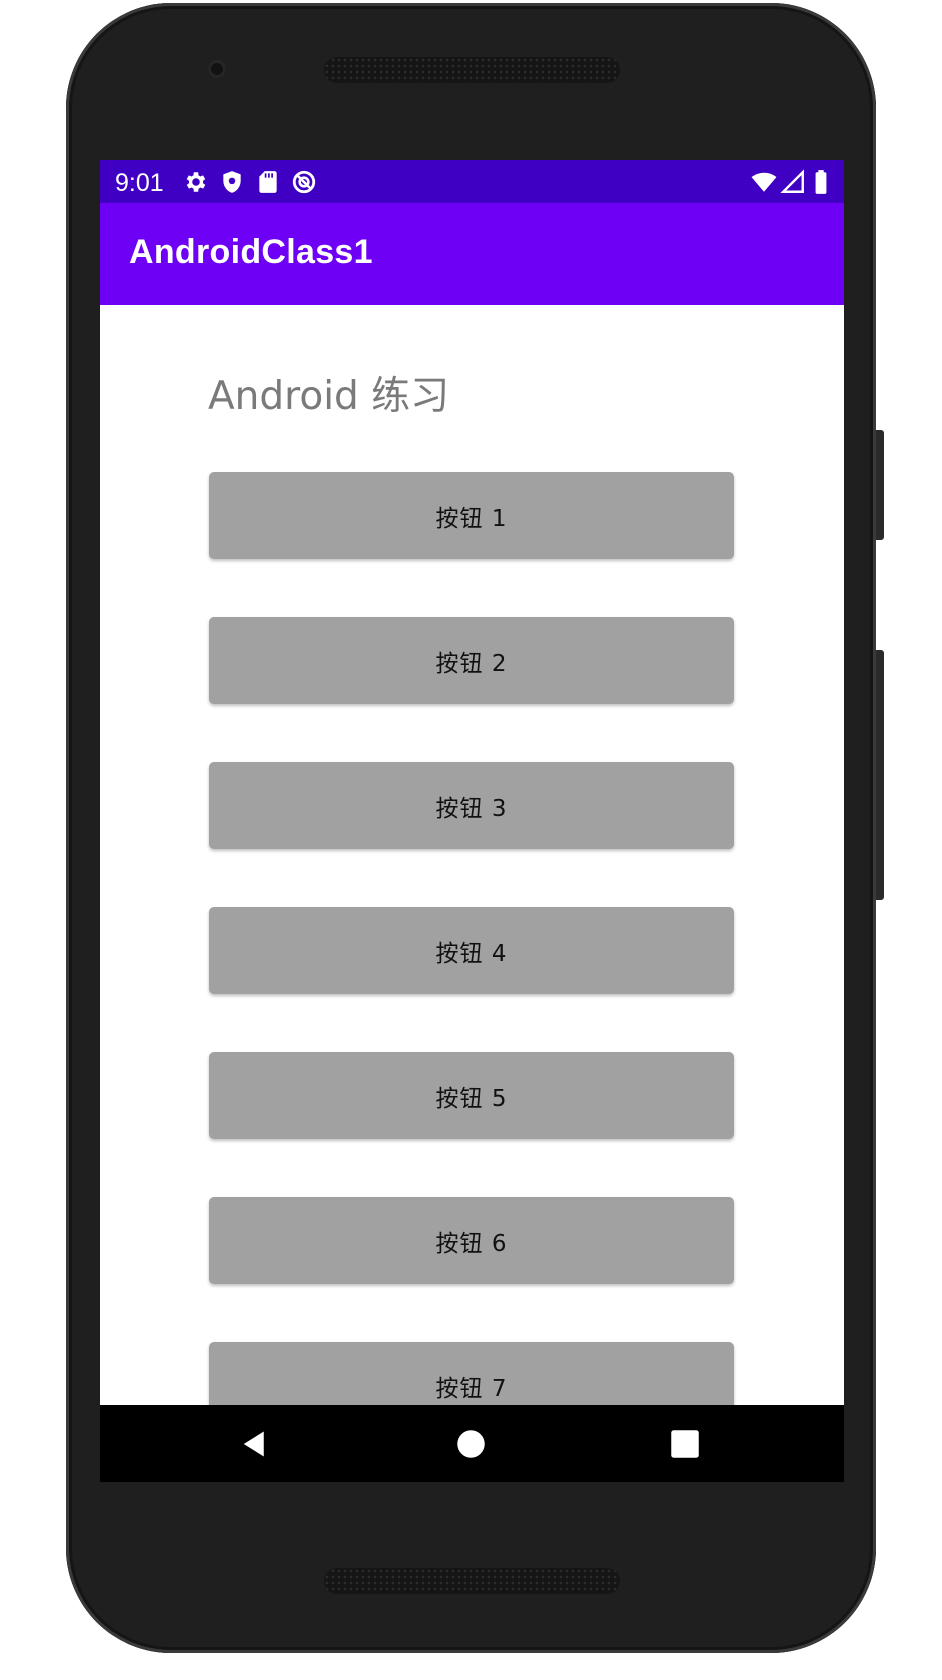 The image size is (942, 1680). What do you see at coordinates (471, 1243) in the screenshot?
I see `button-6-label: 按钮 6` at bounding box center [471, 1243].